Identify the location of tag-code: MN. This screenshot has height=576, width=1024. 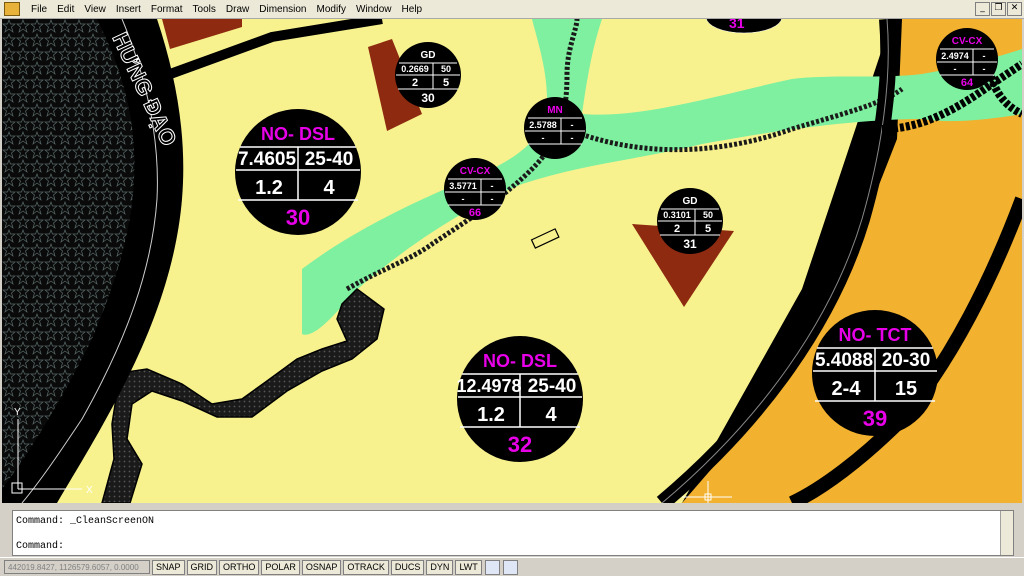
(555, 110).